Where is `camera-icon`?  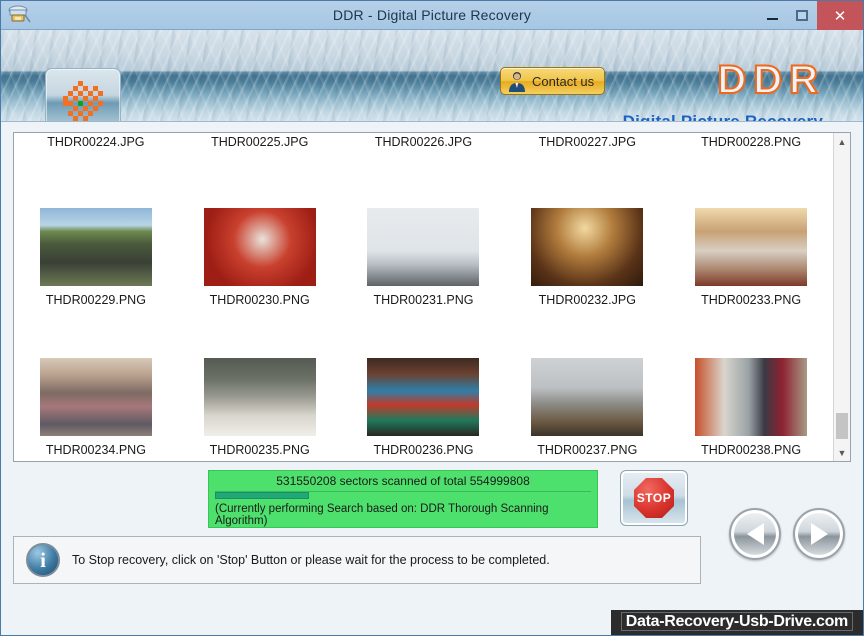 camera-icon is located at coordinates (19, 15).